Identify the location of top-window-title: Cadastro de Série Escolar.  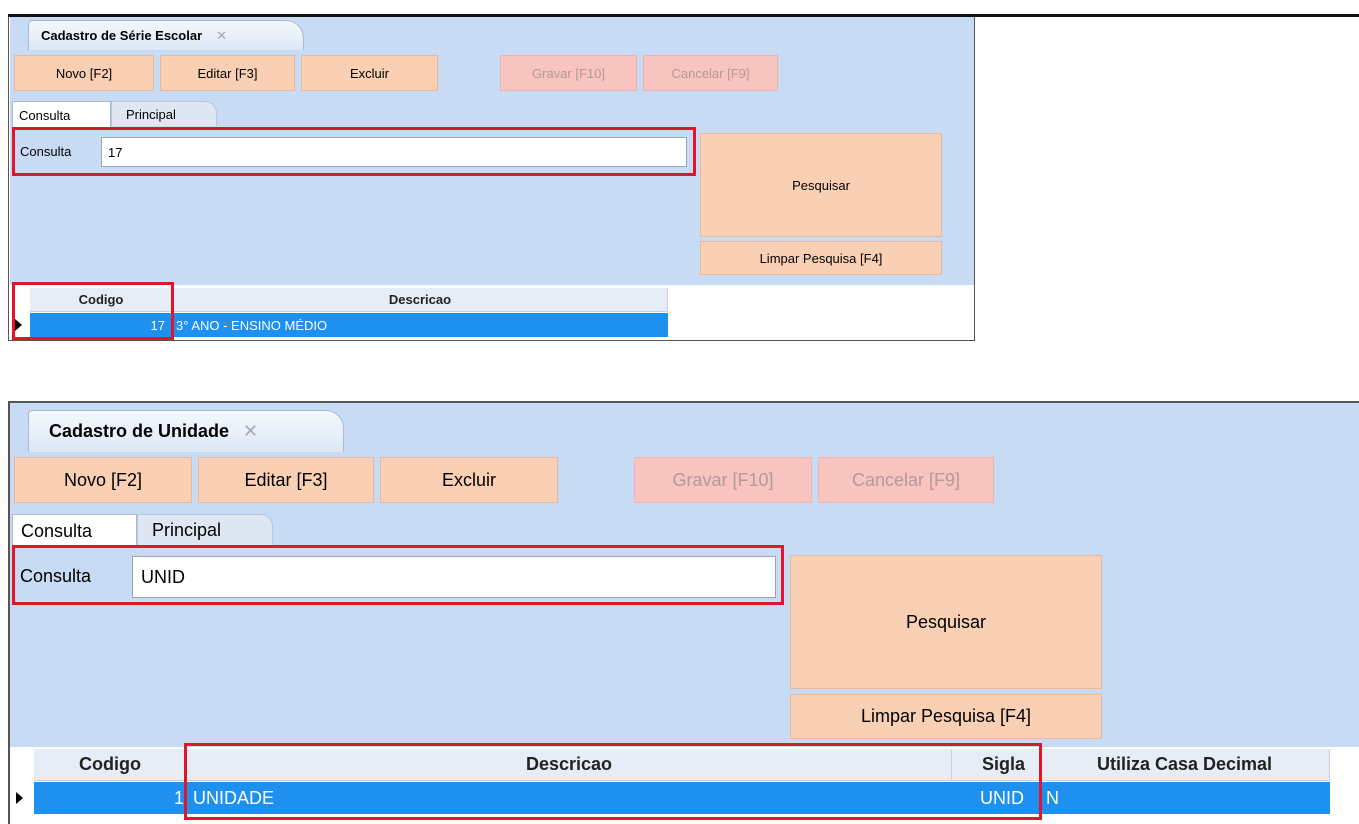
(122, 35).